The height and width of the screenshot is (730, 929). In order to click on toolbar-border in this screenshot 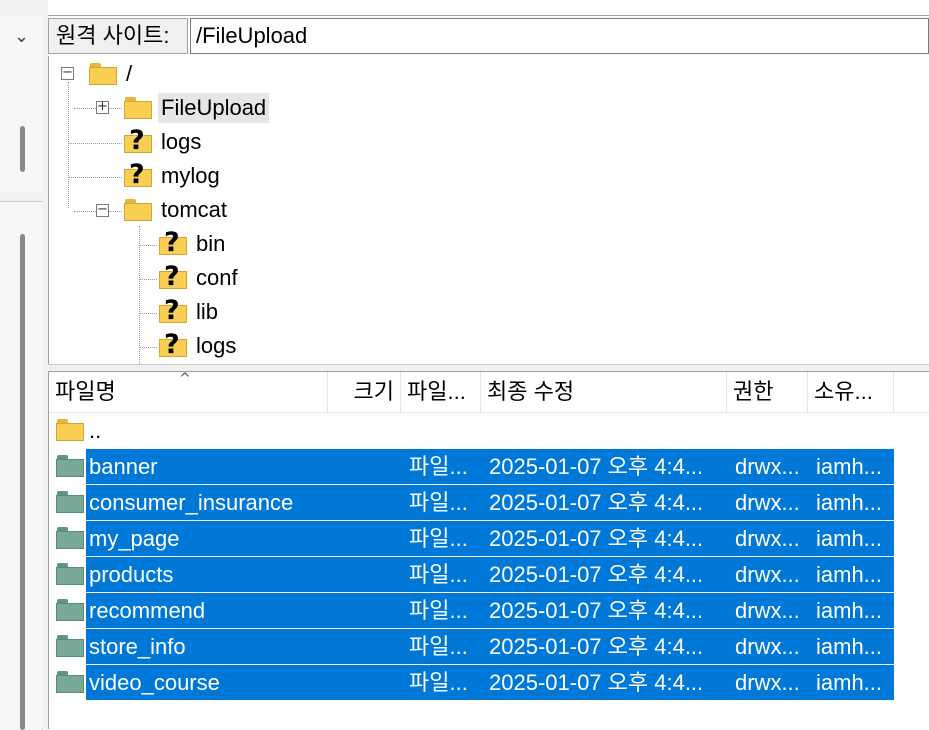, I will do `click(488, 15)`.